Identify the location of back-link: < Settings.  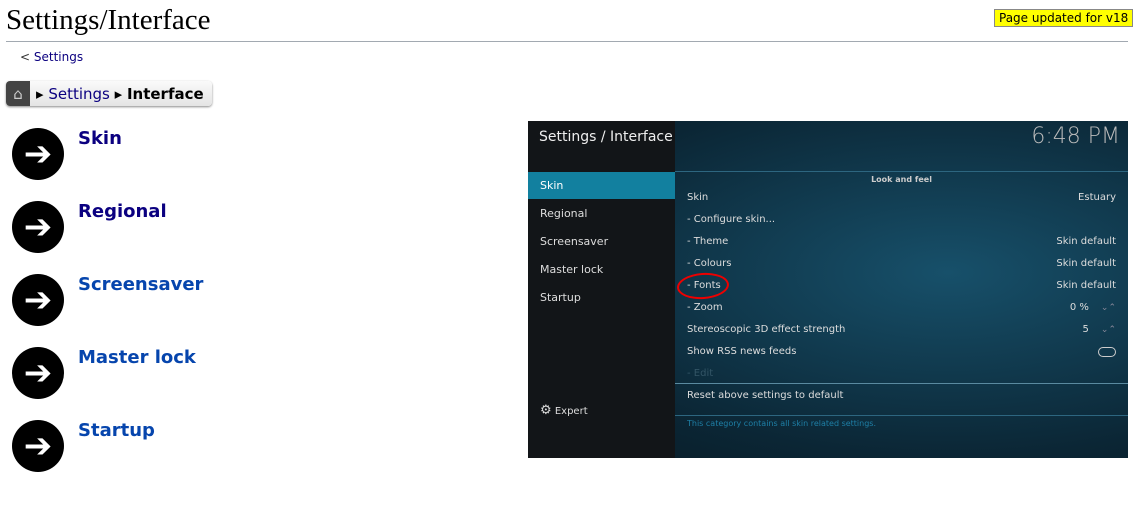
(51, 57).